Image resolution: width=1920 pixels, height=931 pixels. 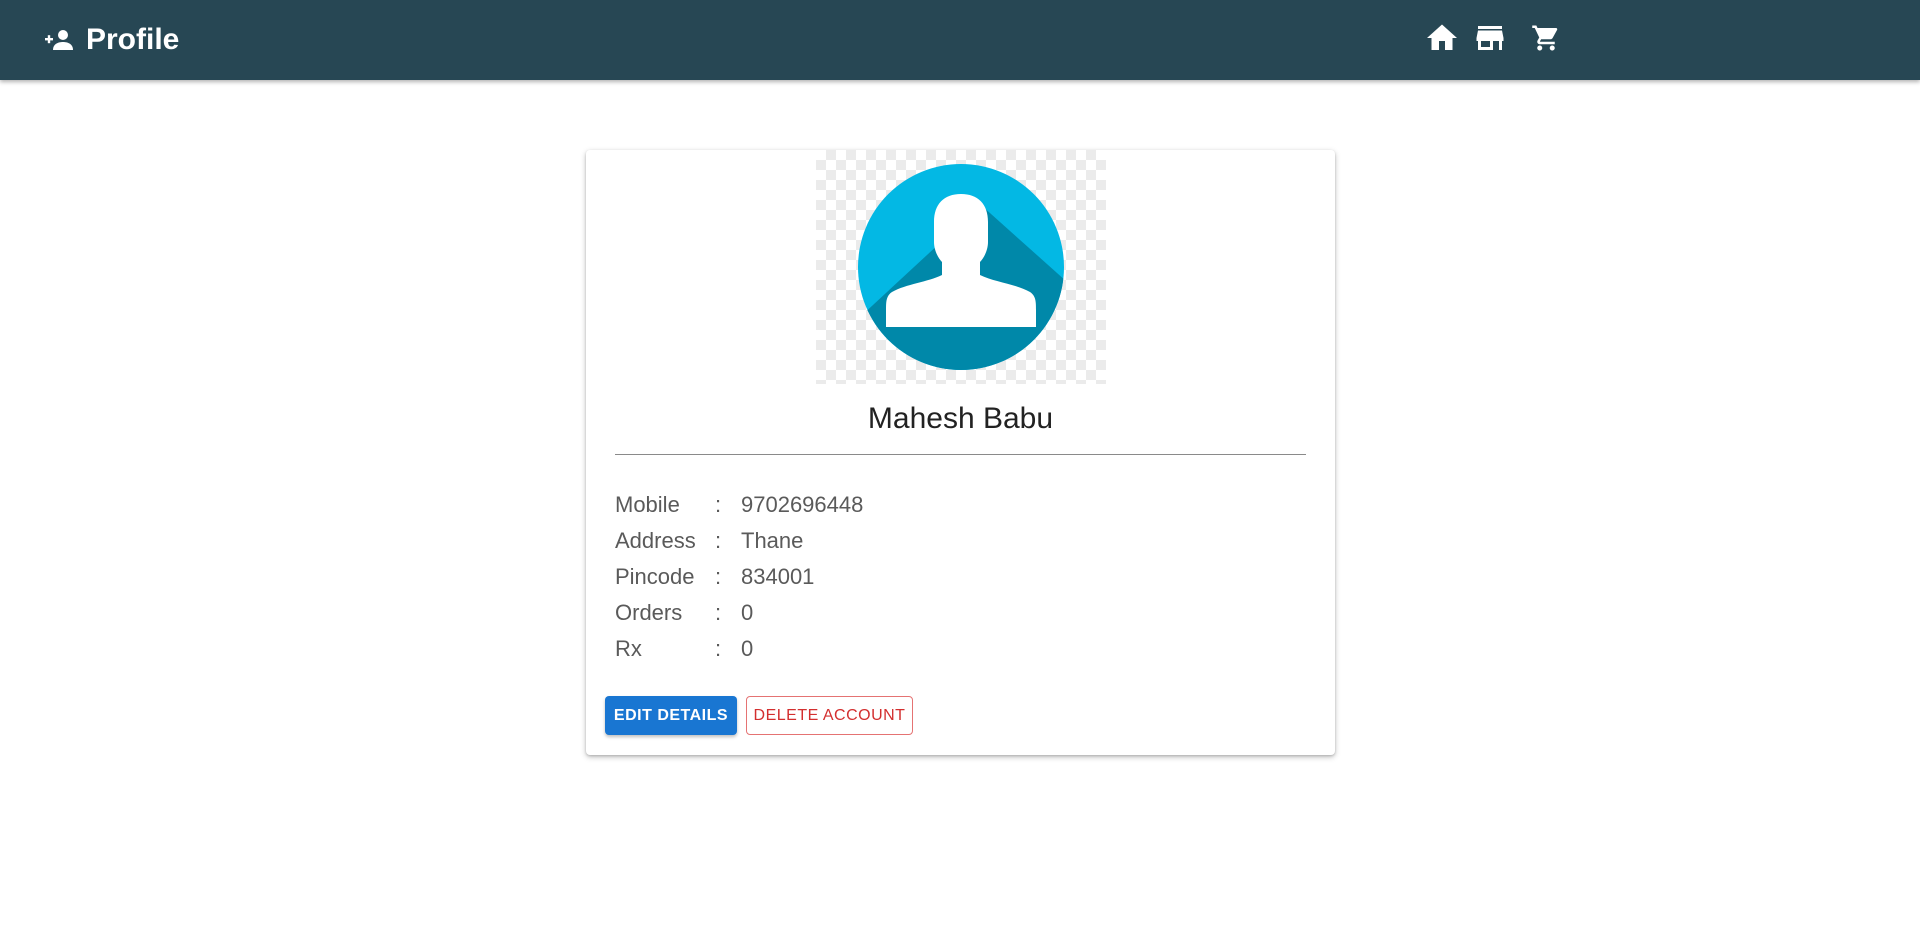 I want to click on cart-icon, so click(x=1546, y=40).